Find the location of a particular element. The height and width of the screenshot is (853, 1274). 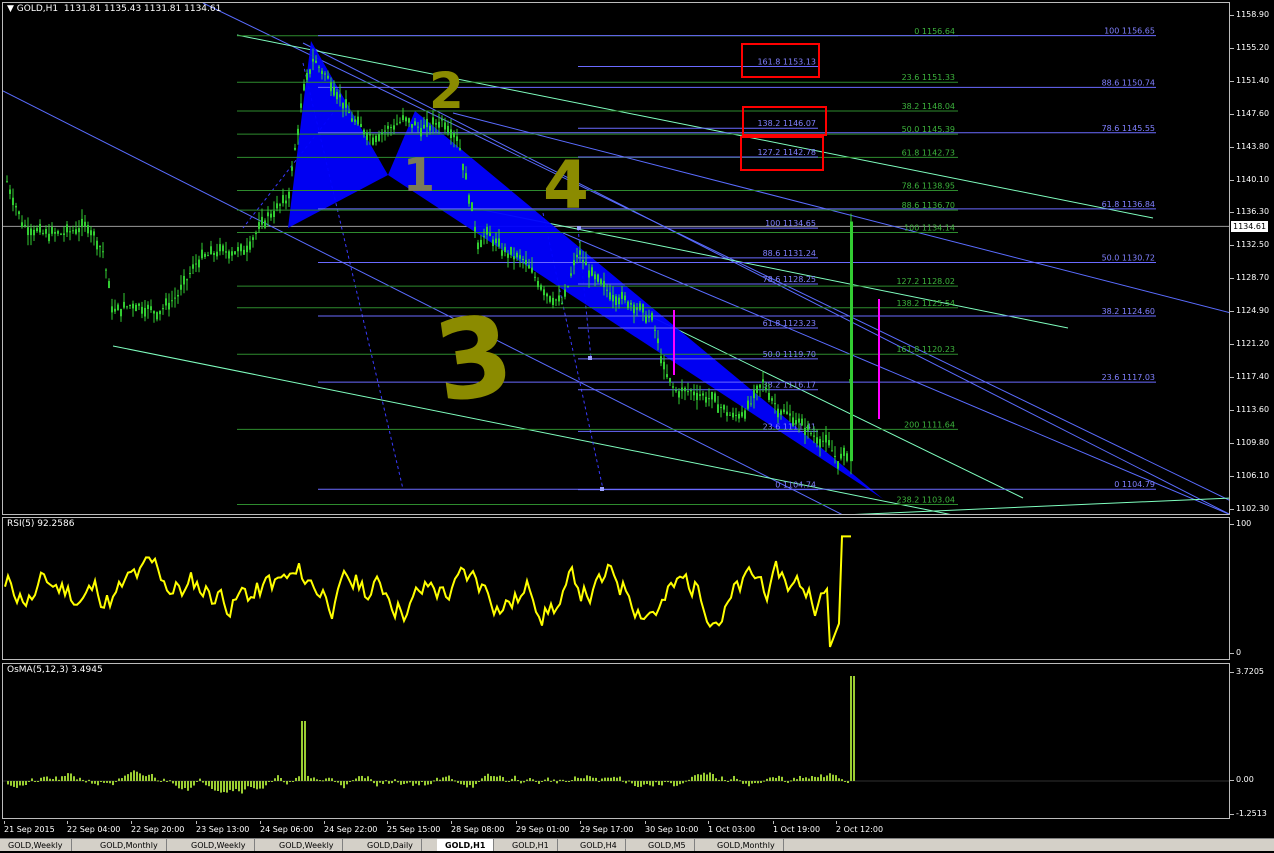

time-label: 23 Sep 13:00 is located at coordinates (223, 827).